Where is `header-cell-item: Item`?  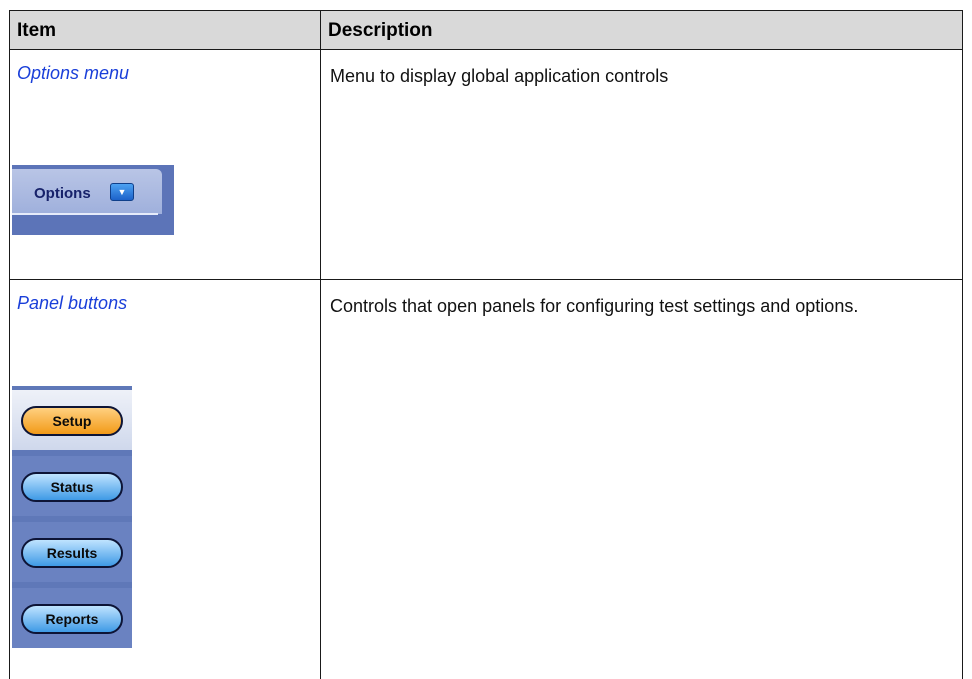
header-cell-item: Item is located at coordinates (165, 30).